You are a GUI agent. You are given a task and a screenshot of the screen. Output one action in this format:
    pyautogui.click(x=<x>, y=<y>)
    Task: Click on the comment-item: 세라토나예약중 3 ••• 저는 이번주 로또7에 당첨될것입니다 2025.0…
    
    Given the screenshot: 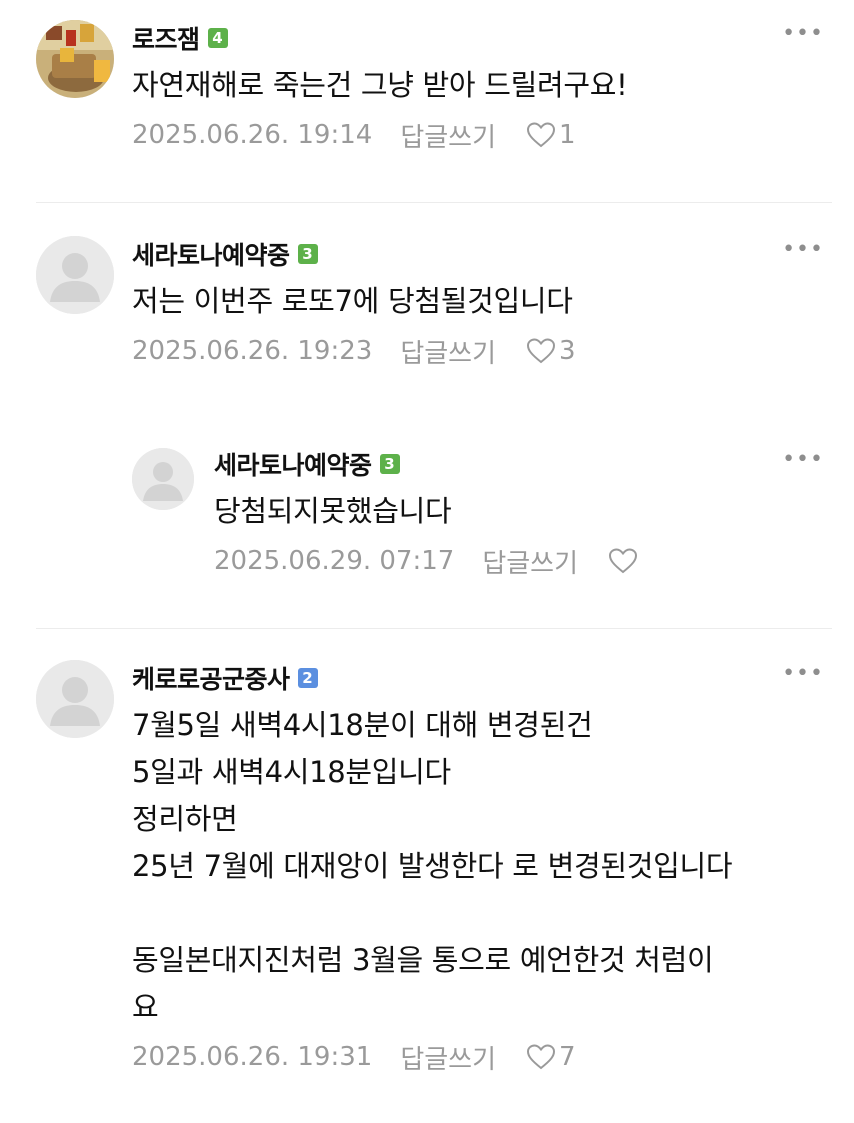 What is the action you would take?
    pyautogui.click(x=434, y=316)
    